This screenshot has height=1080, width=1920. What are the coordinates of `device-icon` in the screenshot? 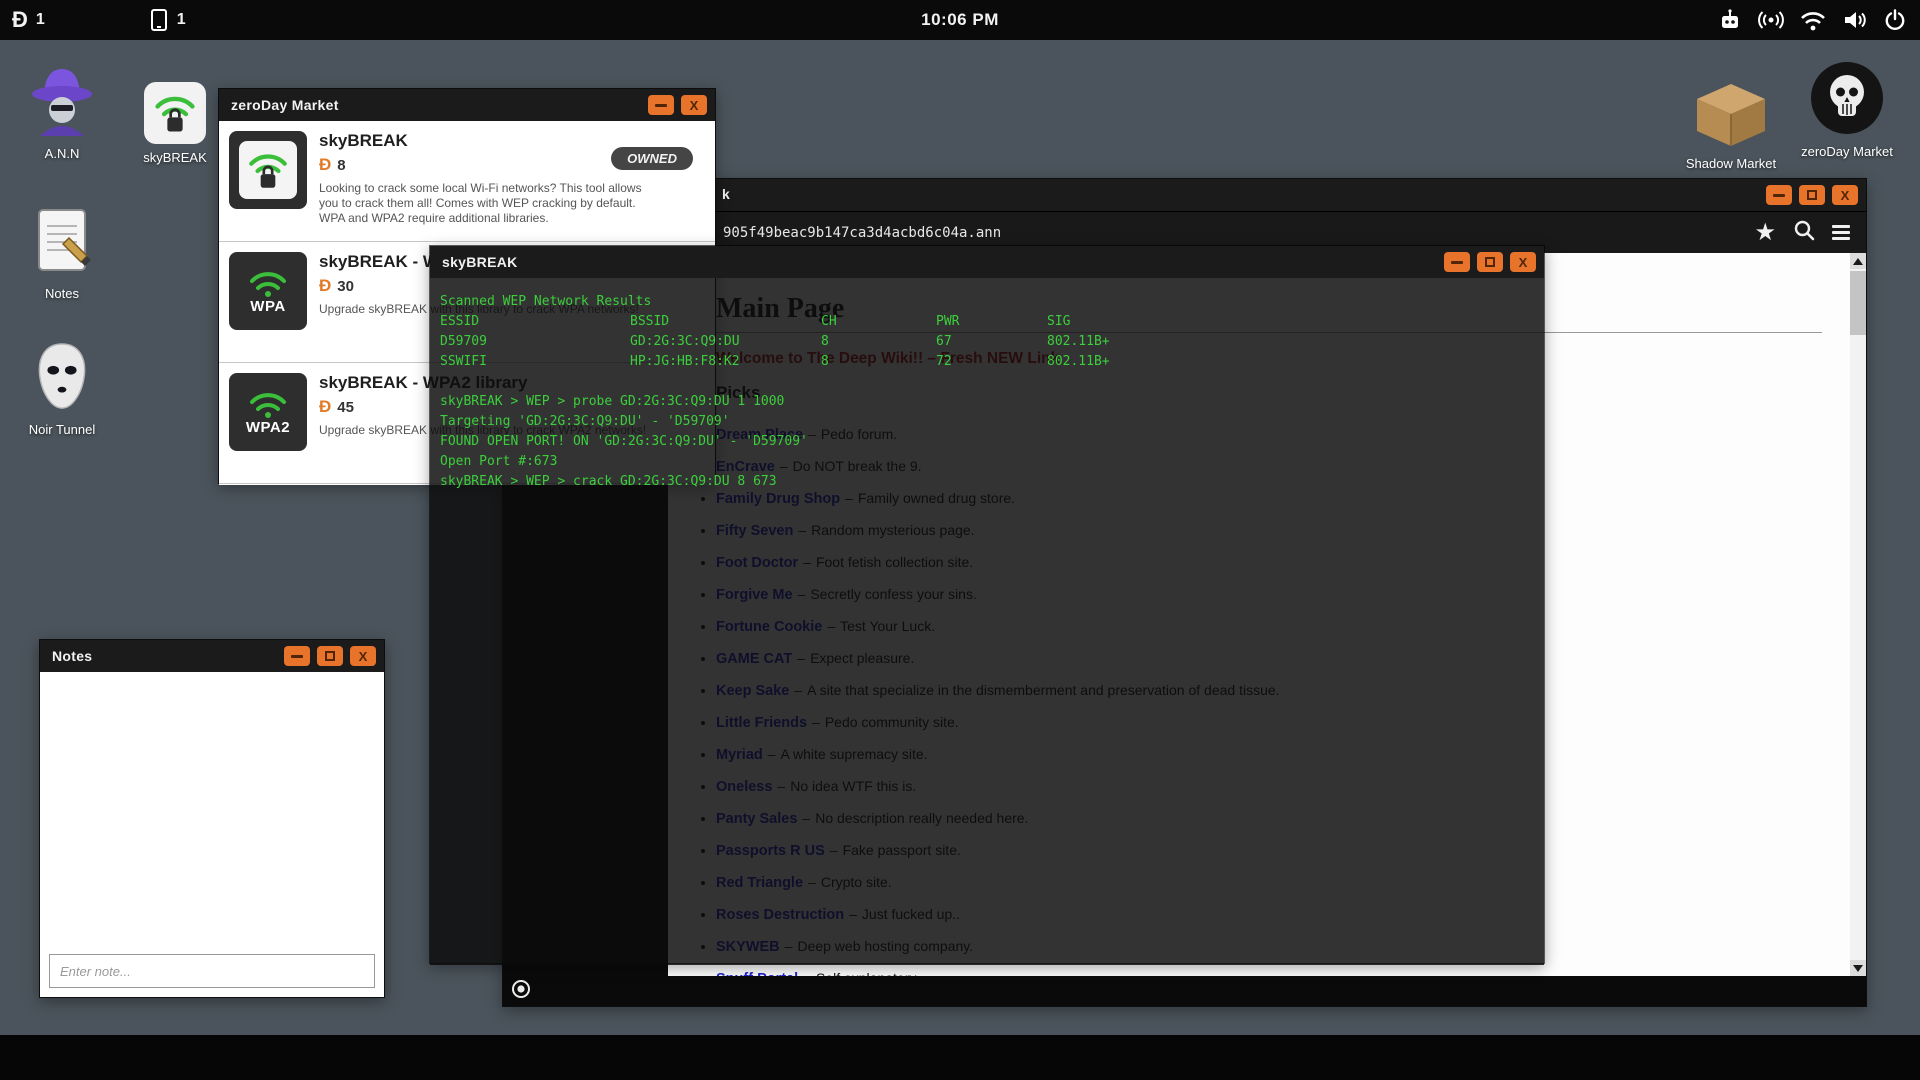 It's located at (159, 20).